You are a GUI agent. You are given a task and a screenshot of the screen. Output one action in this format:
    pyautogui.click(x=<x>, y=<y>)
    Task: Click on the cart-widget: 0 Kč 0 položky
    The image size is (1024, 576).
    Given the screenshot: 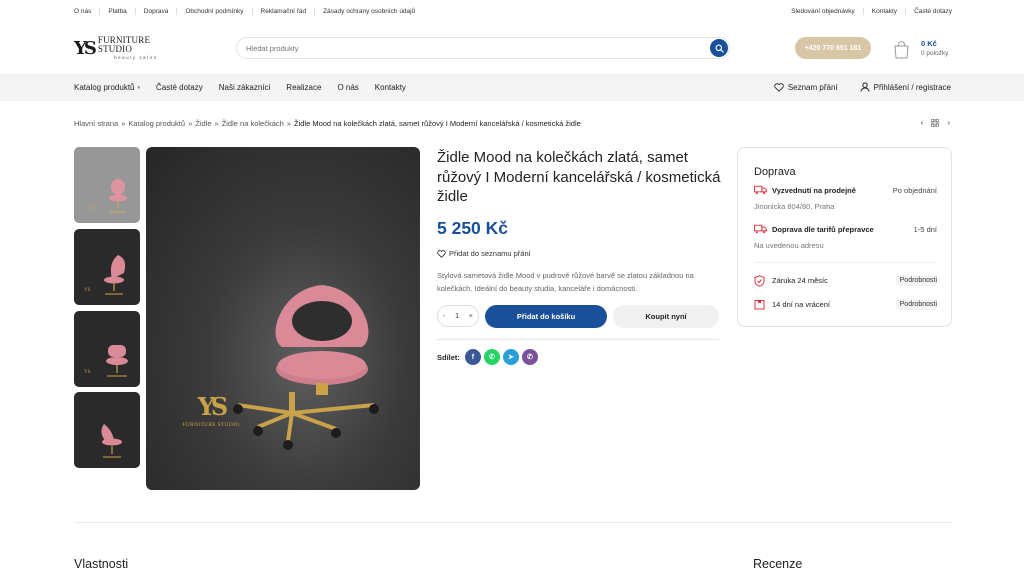 What is the action you would take?
    pyautogui.click(x=928, y=49)
    